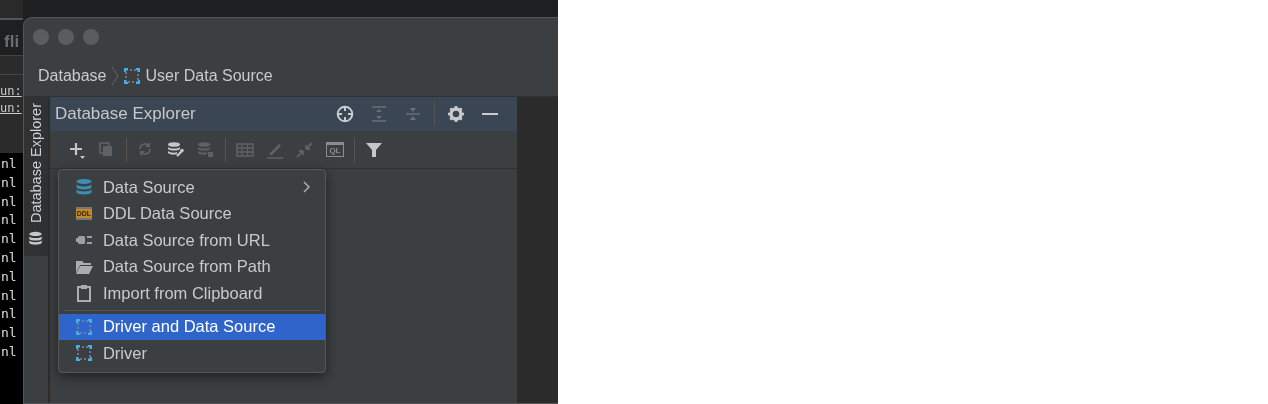 This screenshot has height=404, width=1268. I want to click on chevron-right-icon, so click(114, 76).